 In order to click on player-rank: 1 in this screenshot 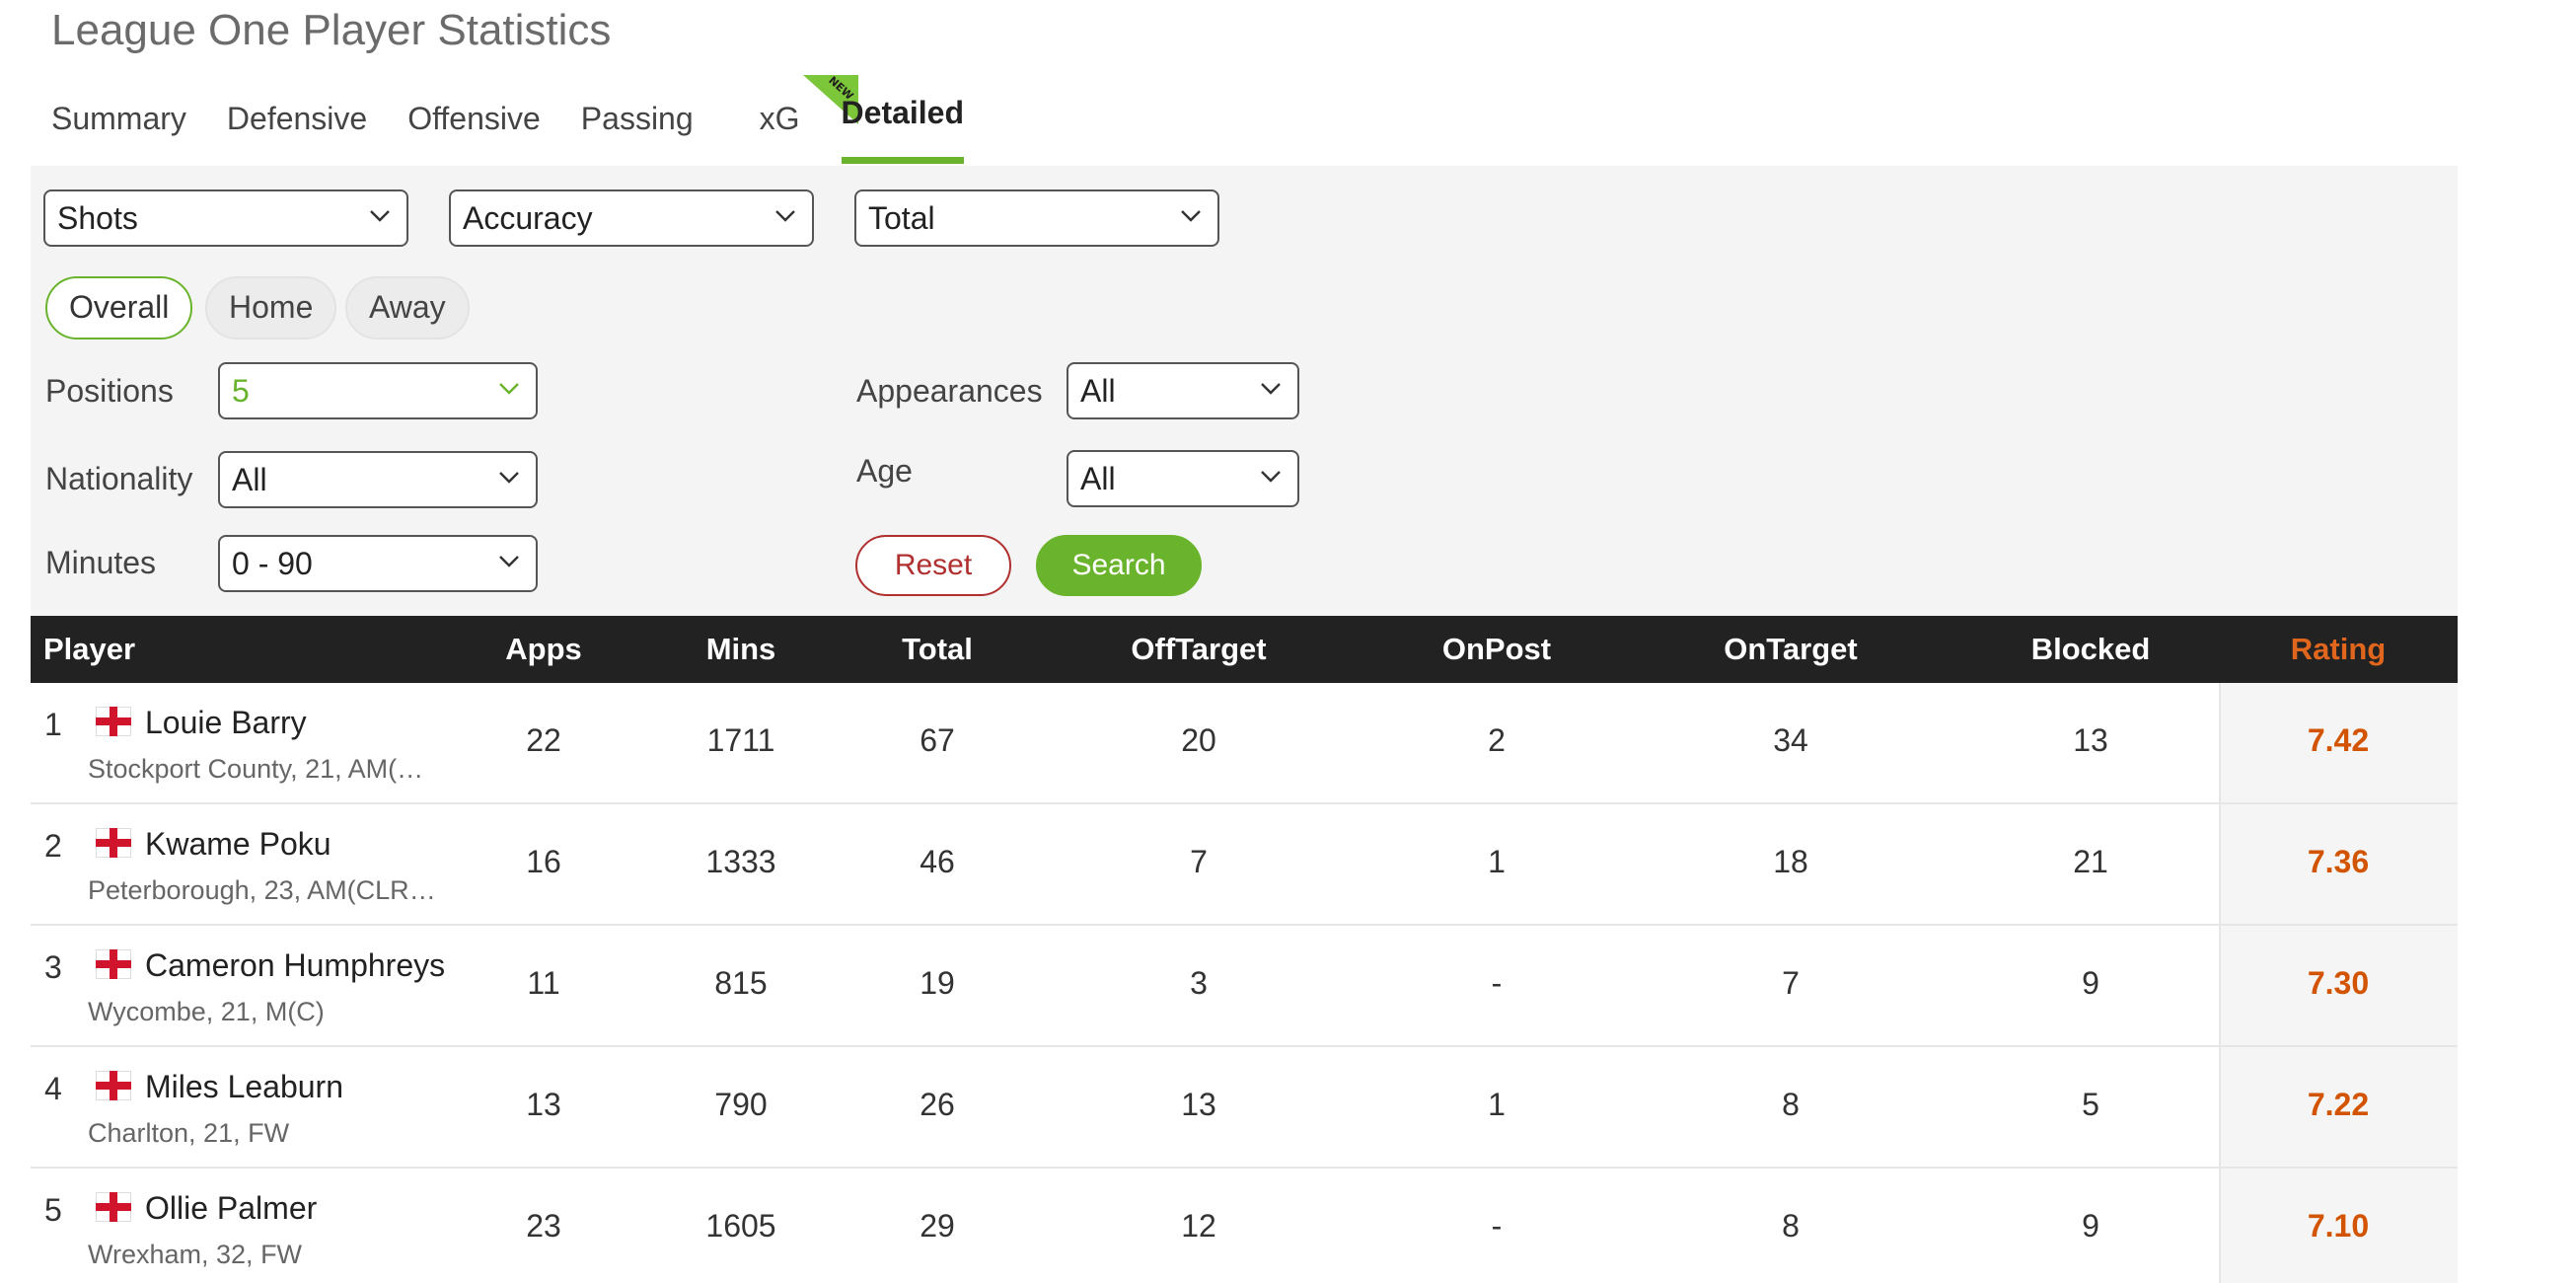, I will do `click(53, 724)`.